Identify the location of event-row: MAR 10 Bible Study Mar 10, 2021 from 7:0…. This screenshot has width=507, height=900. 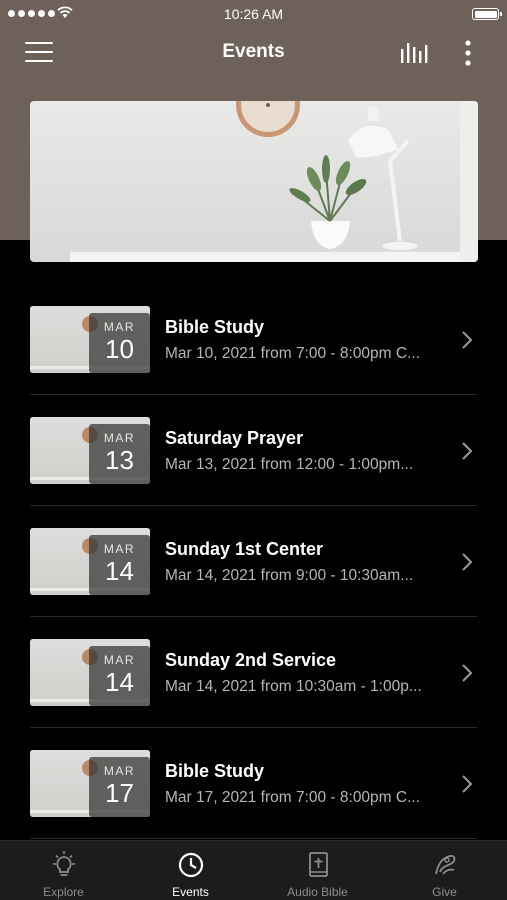
(253, 339).